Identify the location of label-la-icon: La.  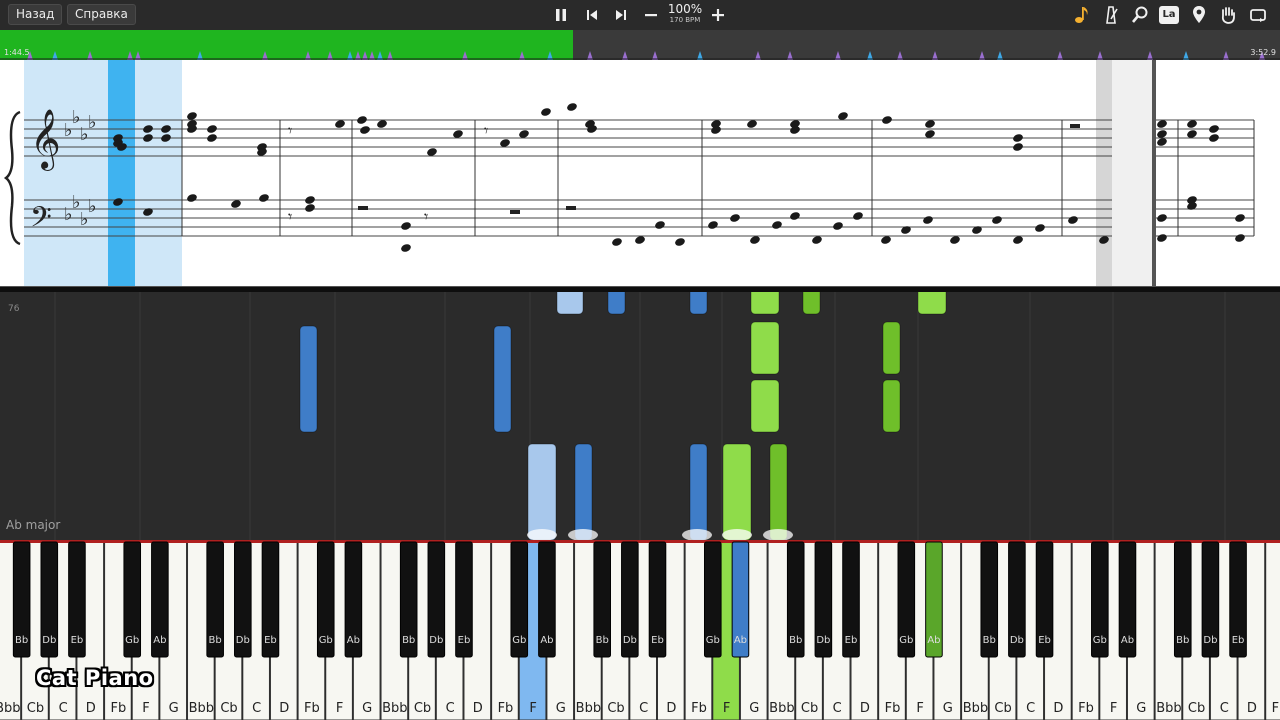
(1169, 15).